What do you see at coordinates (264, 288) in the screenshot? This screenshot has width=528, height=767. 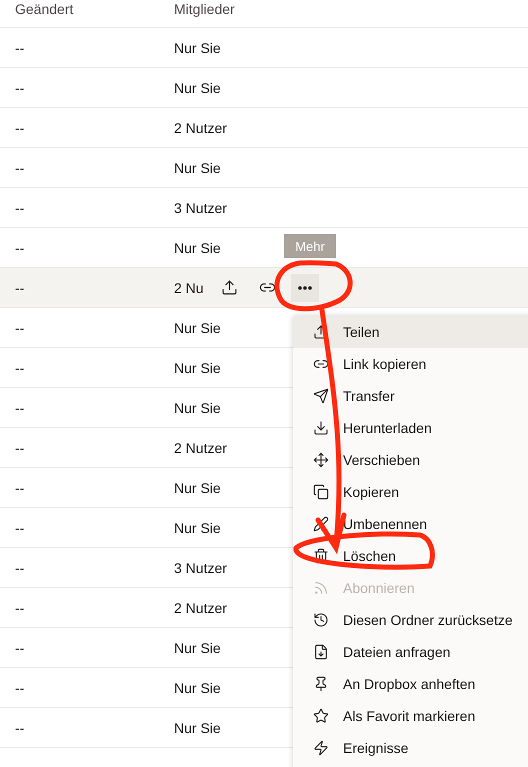 I see `table-row: -- 2 Nu` at bounding box center [264, 288].